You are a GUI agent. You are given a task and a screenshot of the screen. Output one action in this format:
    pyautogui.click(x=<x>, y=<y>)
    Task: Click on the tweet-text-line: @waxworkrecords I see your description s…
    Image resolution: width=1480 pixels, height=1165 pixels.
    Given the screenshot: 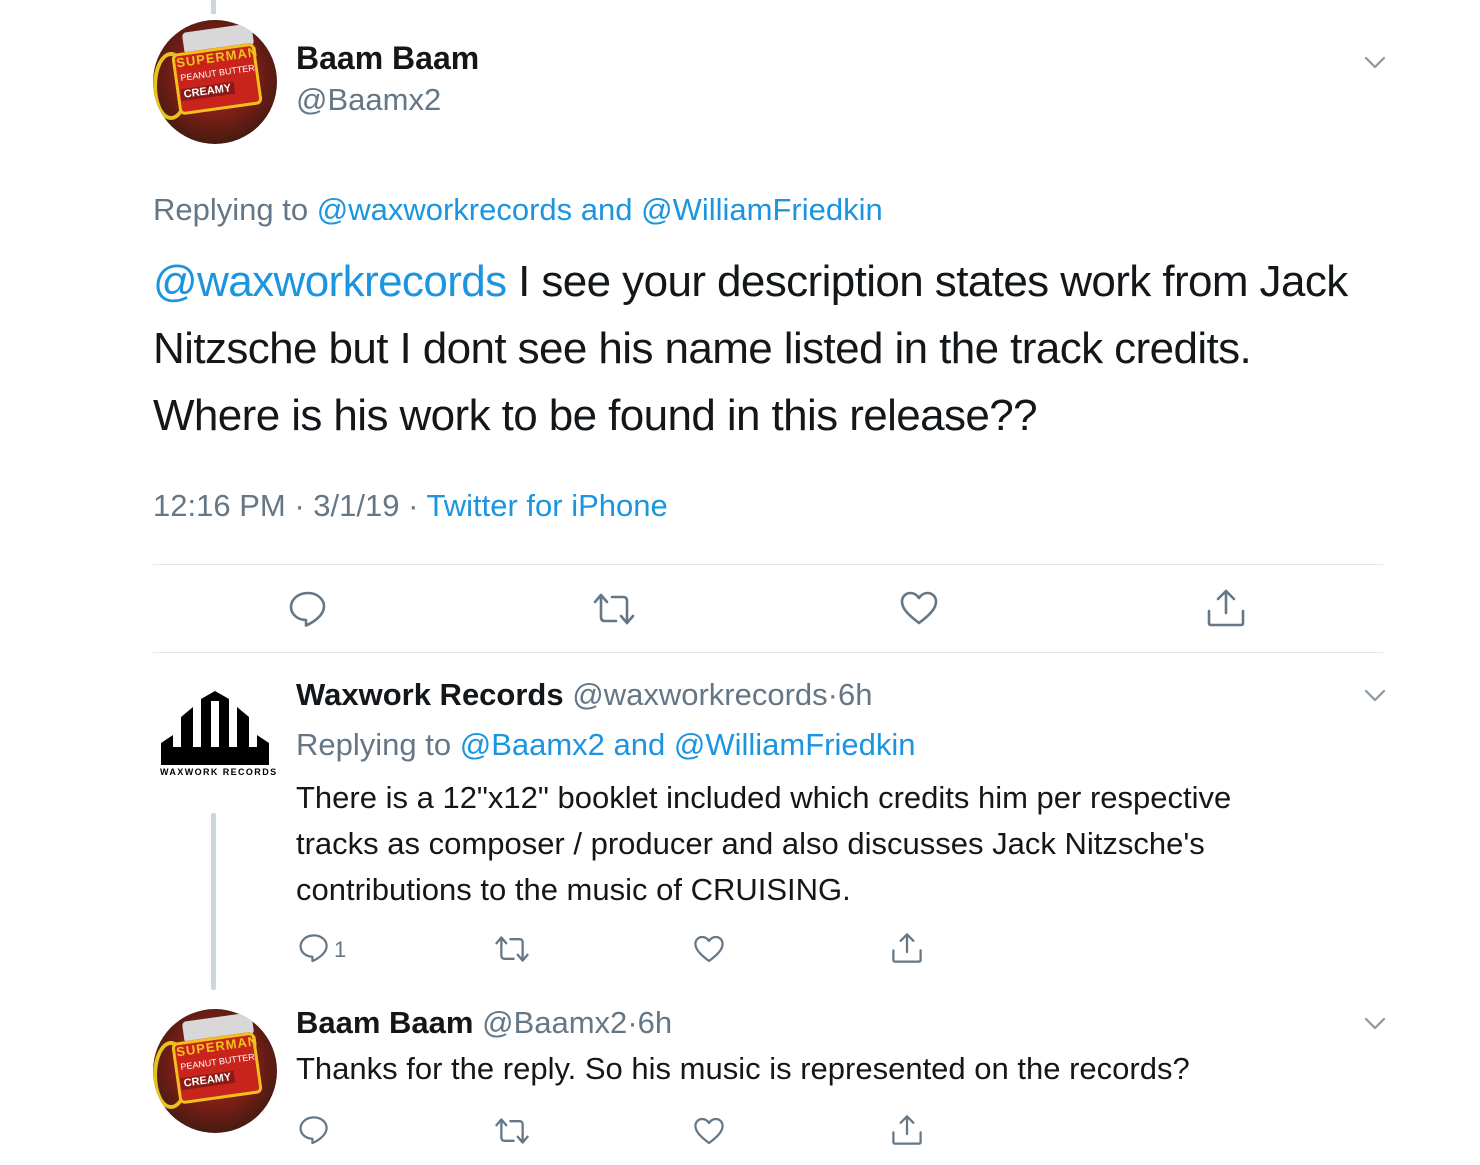 What is the action you would take?
    pyautogui.click(x=750, y=281)
    